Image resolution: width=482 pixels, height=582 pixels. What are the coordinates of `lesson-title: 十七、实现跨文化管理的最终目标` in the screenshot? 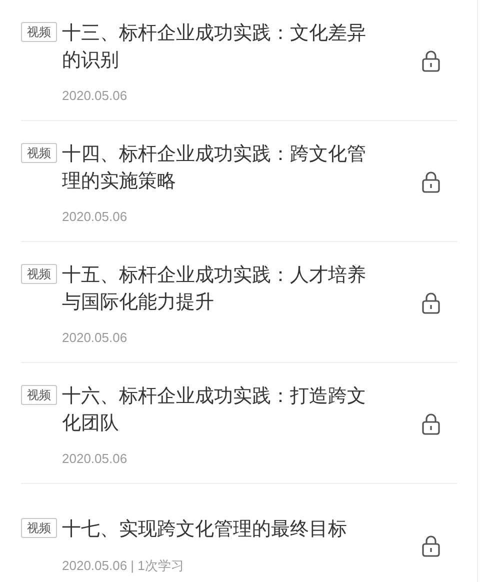 It's located at (214, 529).